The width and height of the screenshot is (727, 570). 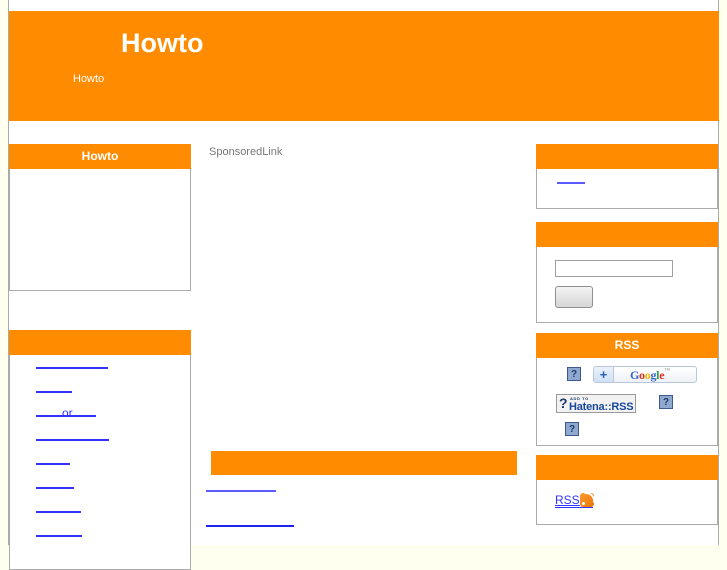 I want to click on sidebar-box-feed-title, so click(x=627, y=467).